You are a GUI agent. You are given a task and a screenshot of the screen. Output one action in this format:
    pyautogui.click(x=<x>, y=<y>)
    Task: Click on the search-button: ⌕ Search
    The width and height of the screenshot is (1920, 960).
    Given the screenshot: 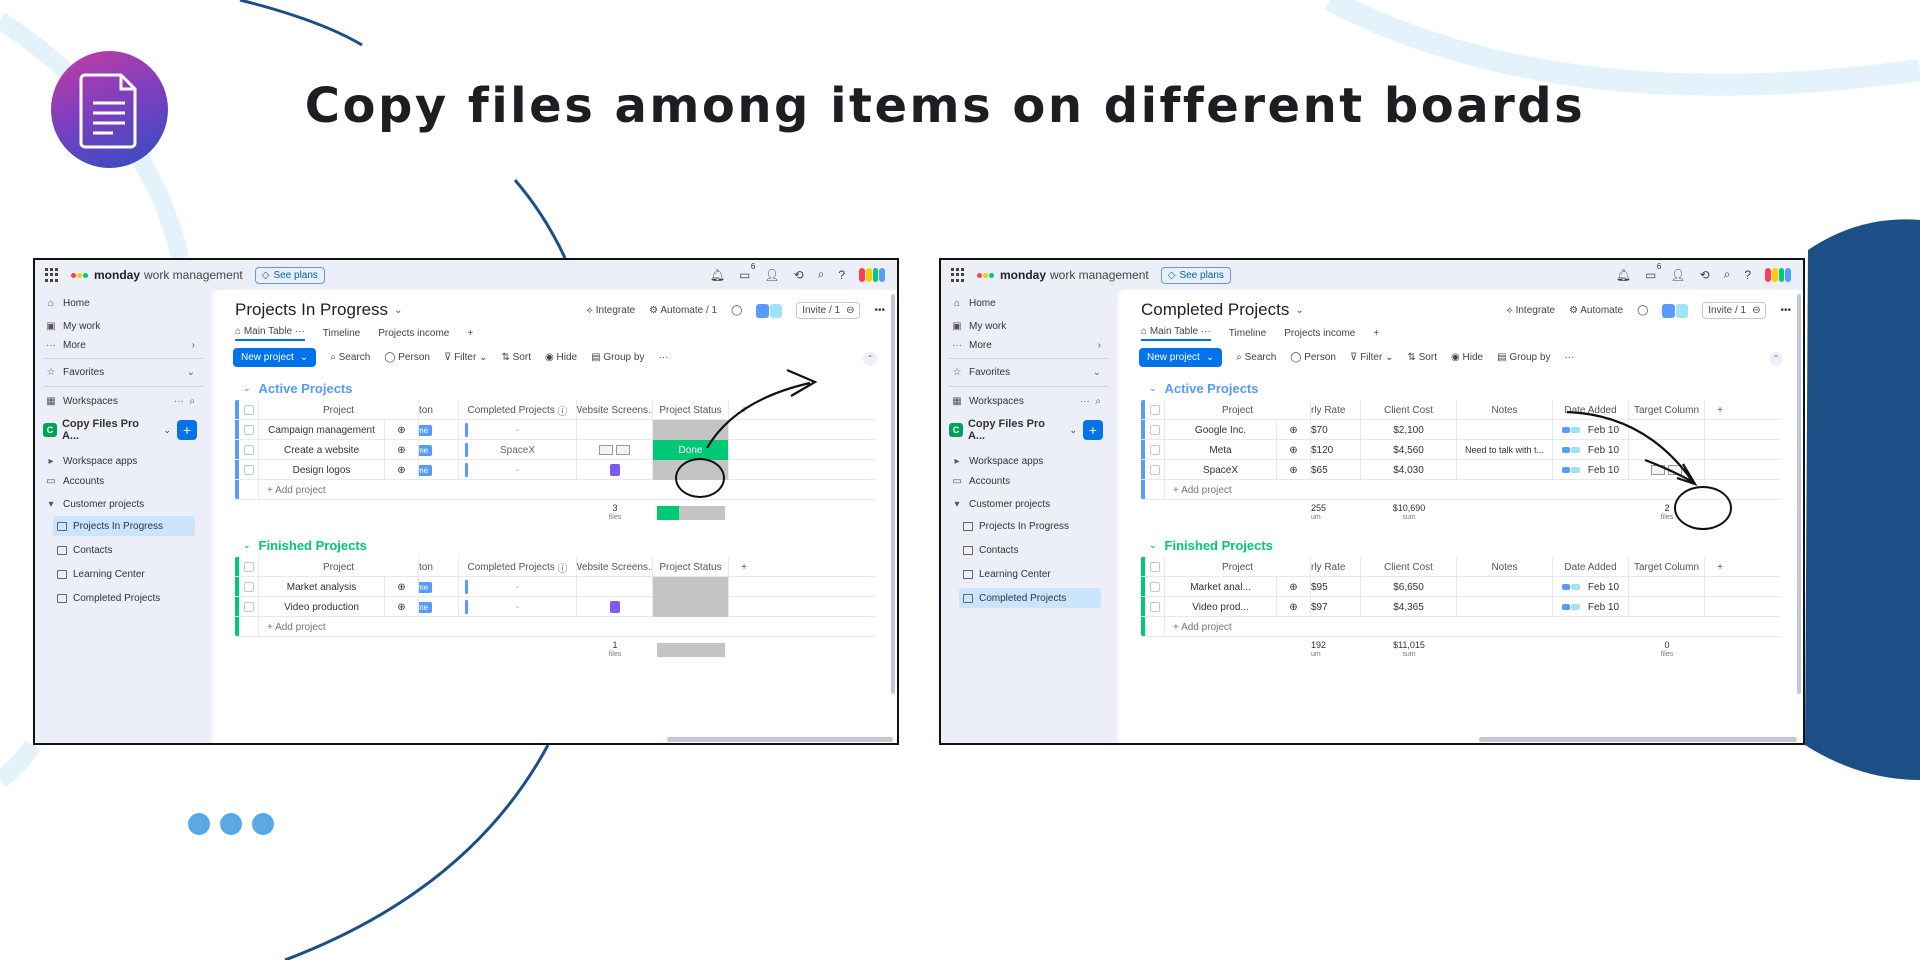 What is the action you would take?
    pyautogui.click(x=1256, y=357)
    